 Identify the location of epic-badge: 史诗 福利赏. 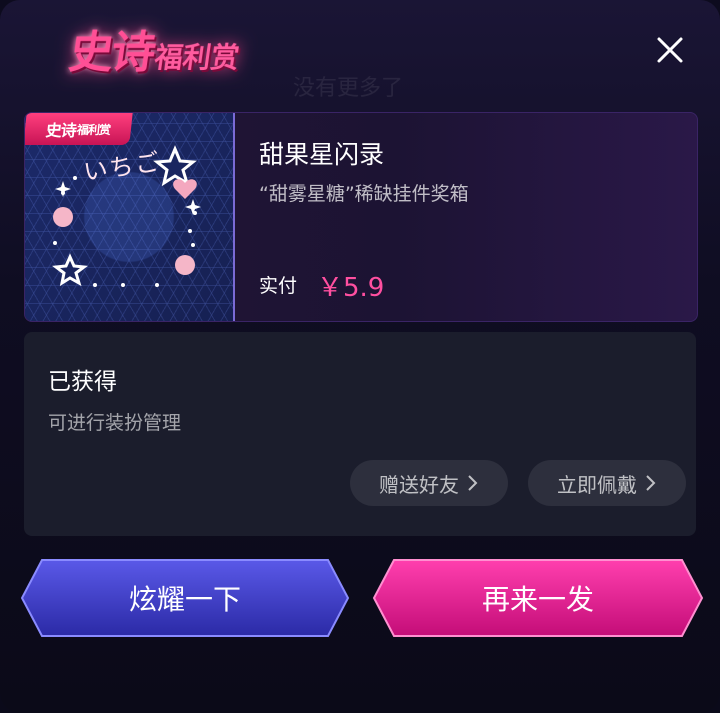
(79, 129).